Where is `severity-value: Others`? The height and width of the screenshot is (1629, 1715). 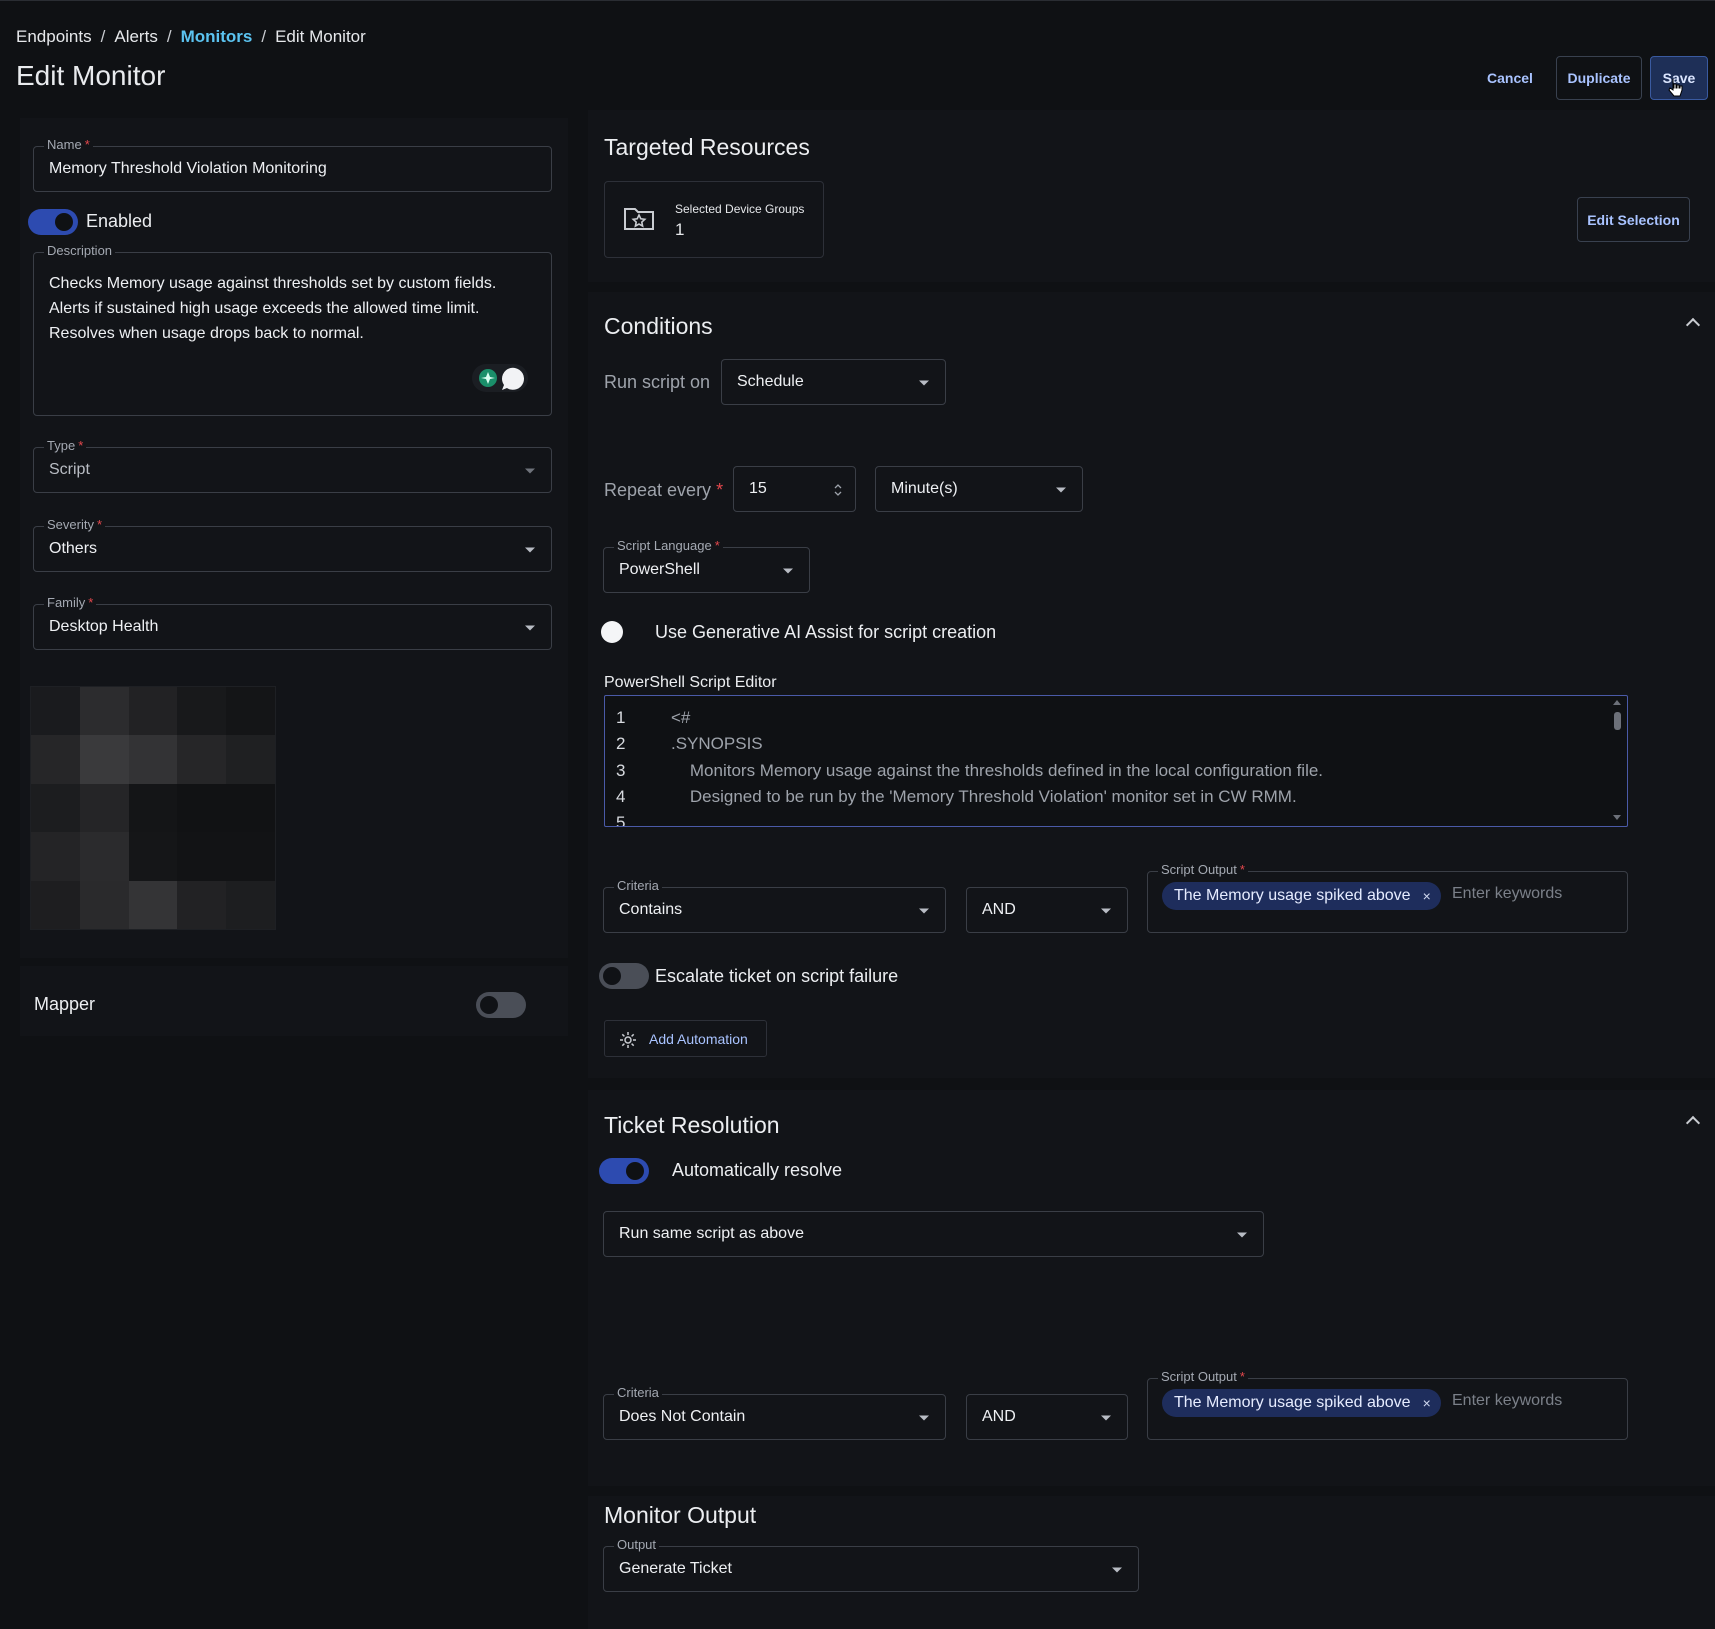
severity-value: Others is located at coordinates (73, 548).